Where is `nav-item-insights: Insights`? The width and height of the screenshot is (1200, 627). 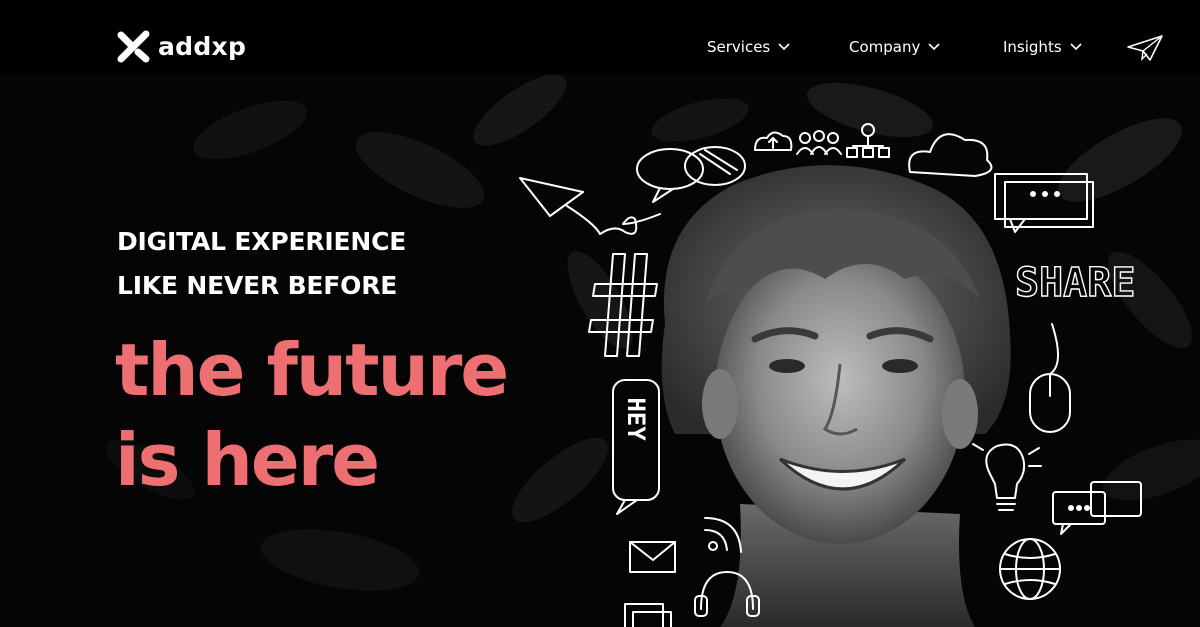 nav-item-insights: Insights is located at coordinates (1042, 47).